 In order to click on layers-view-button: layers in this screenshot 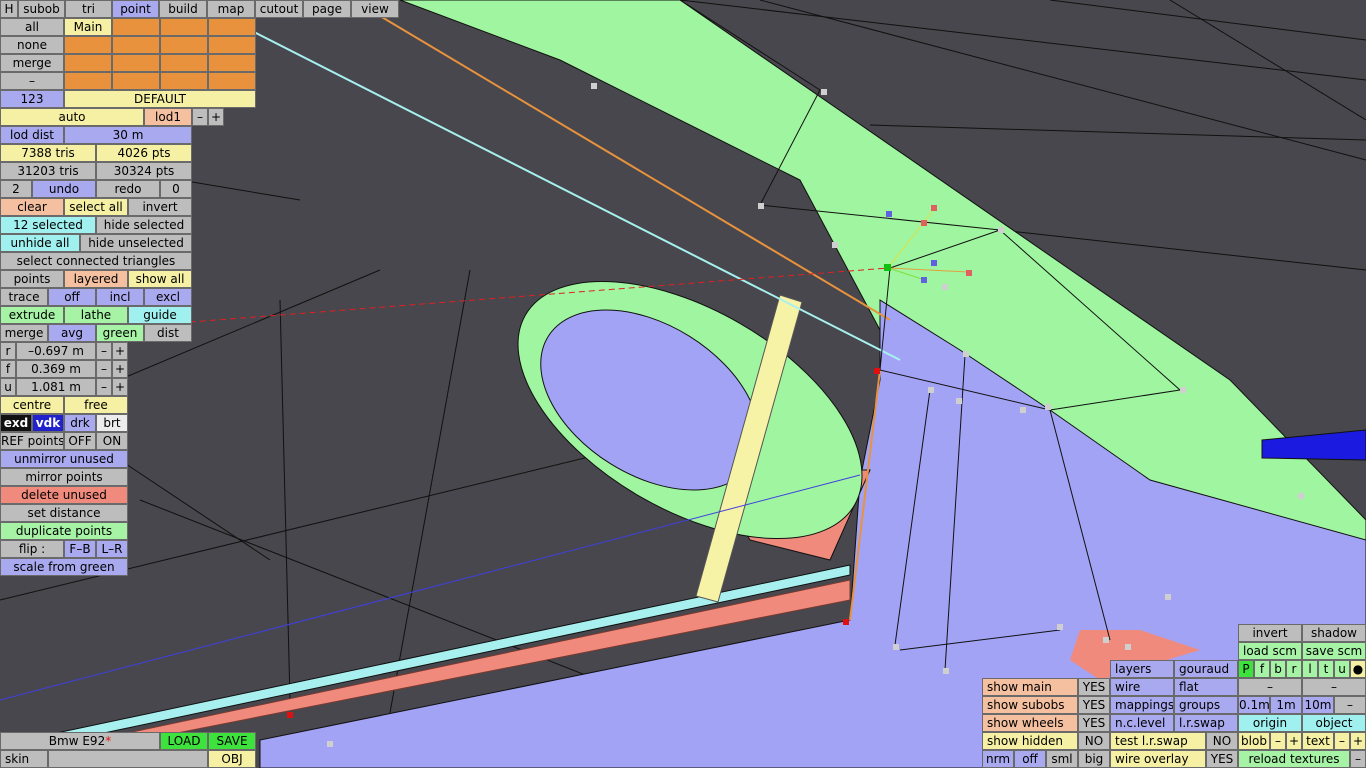, I will do `click(1142, 669)`.